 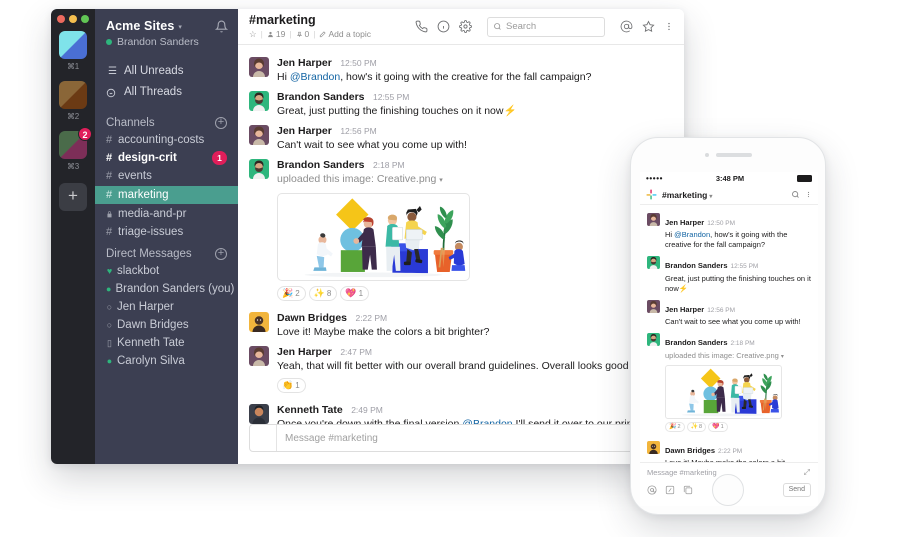 What do you see at coordinates (166, 271) in the screenshot?
I see `sidebar-dm-slackbot: ♥ slackbot` at bounding box center [166, 271].